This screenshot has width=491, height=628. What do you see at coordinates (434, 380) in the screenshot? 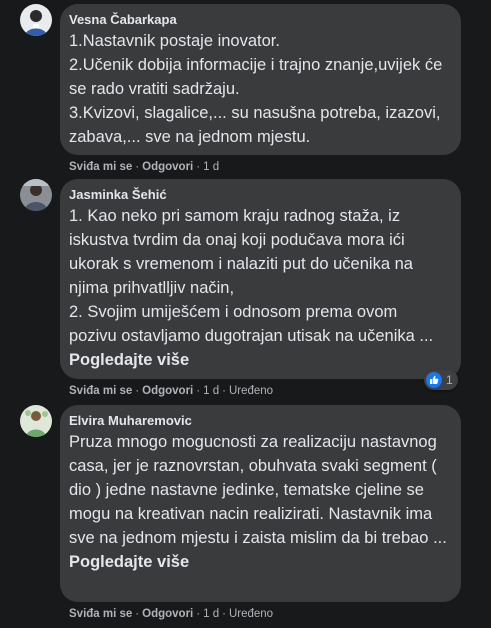
I see `thumbs-up-icon` at bounding box center [434, 380].